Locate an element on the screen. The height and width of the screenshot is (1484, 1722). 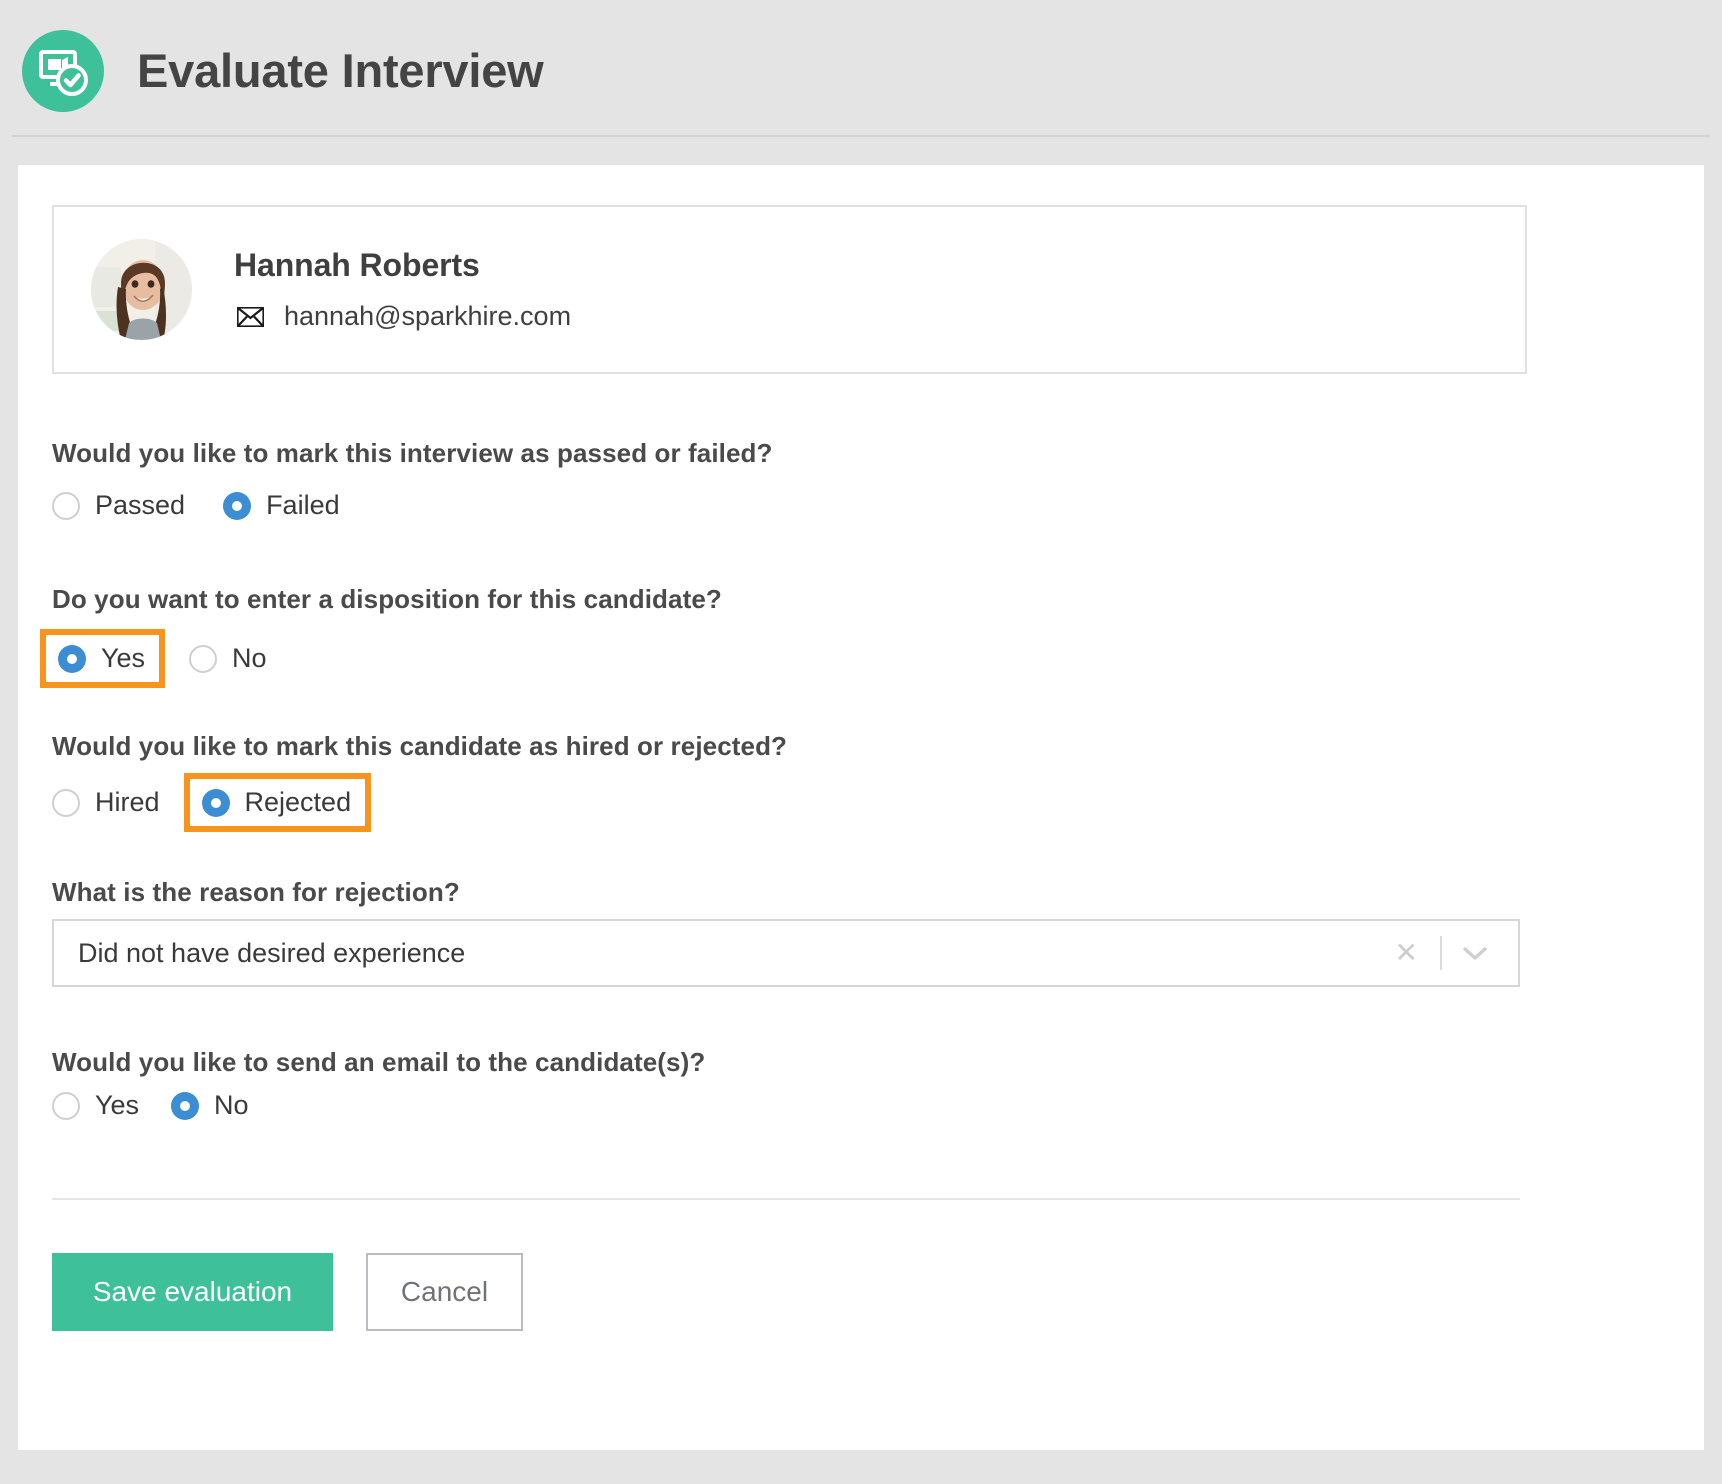
radio-option-passed: Passed is located at coordinates (118, 505).